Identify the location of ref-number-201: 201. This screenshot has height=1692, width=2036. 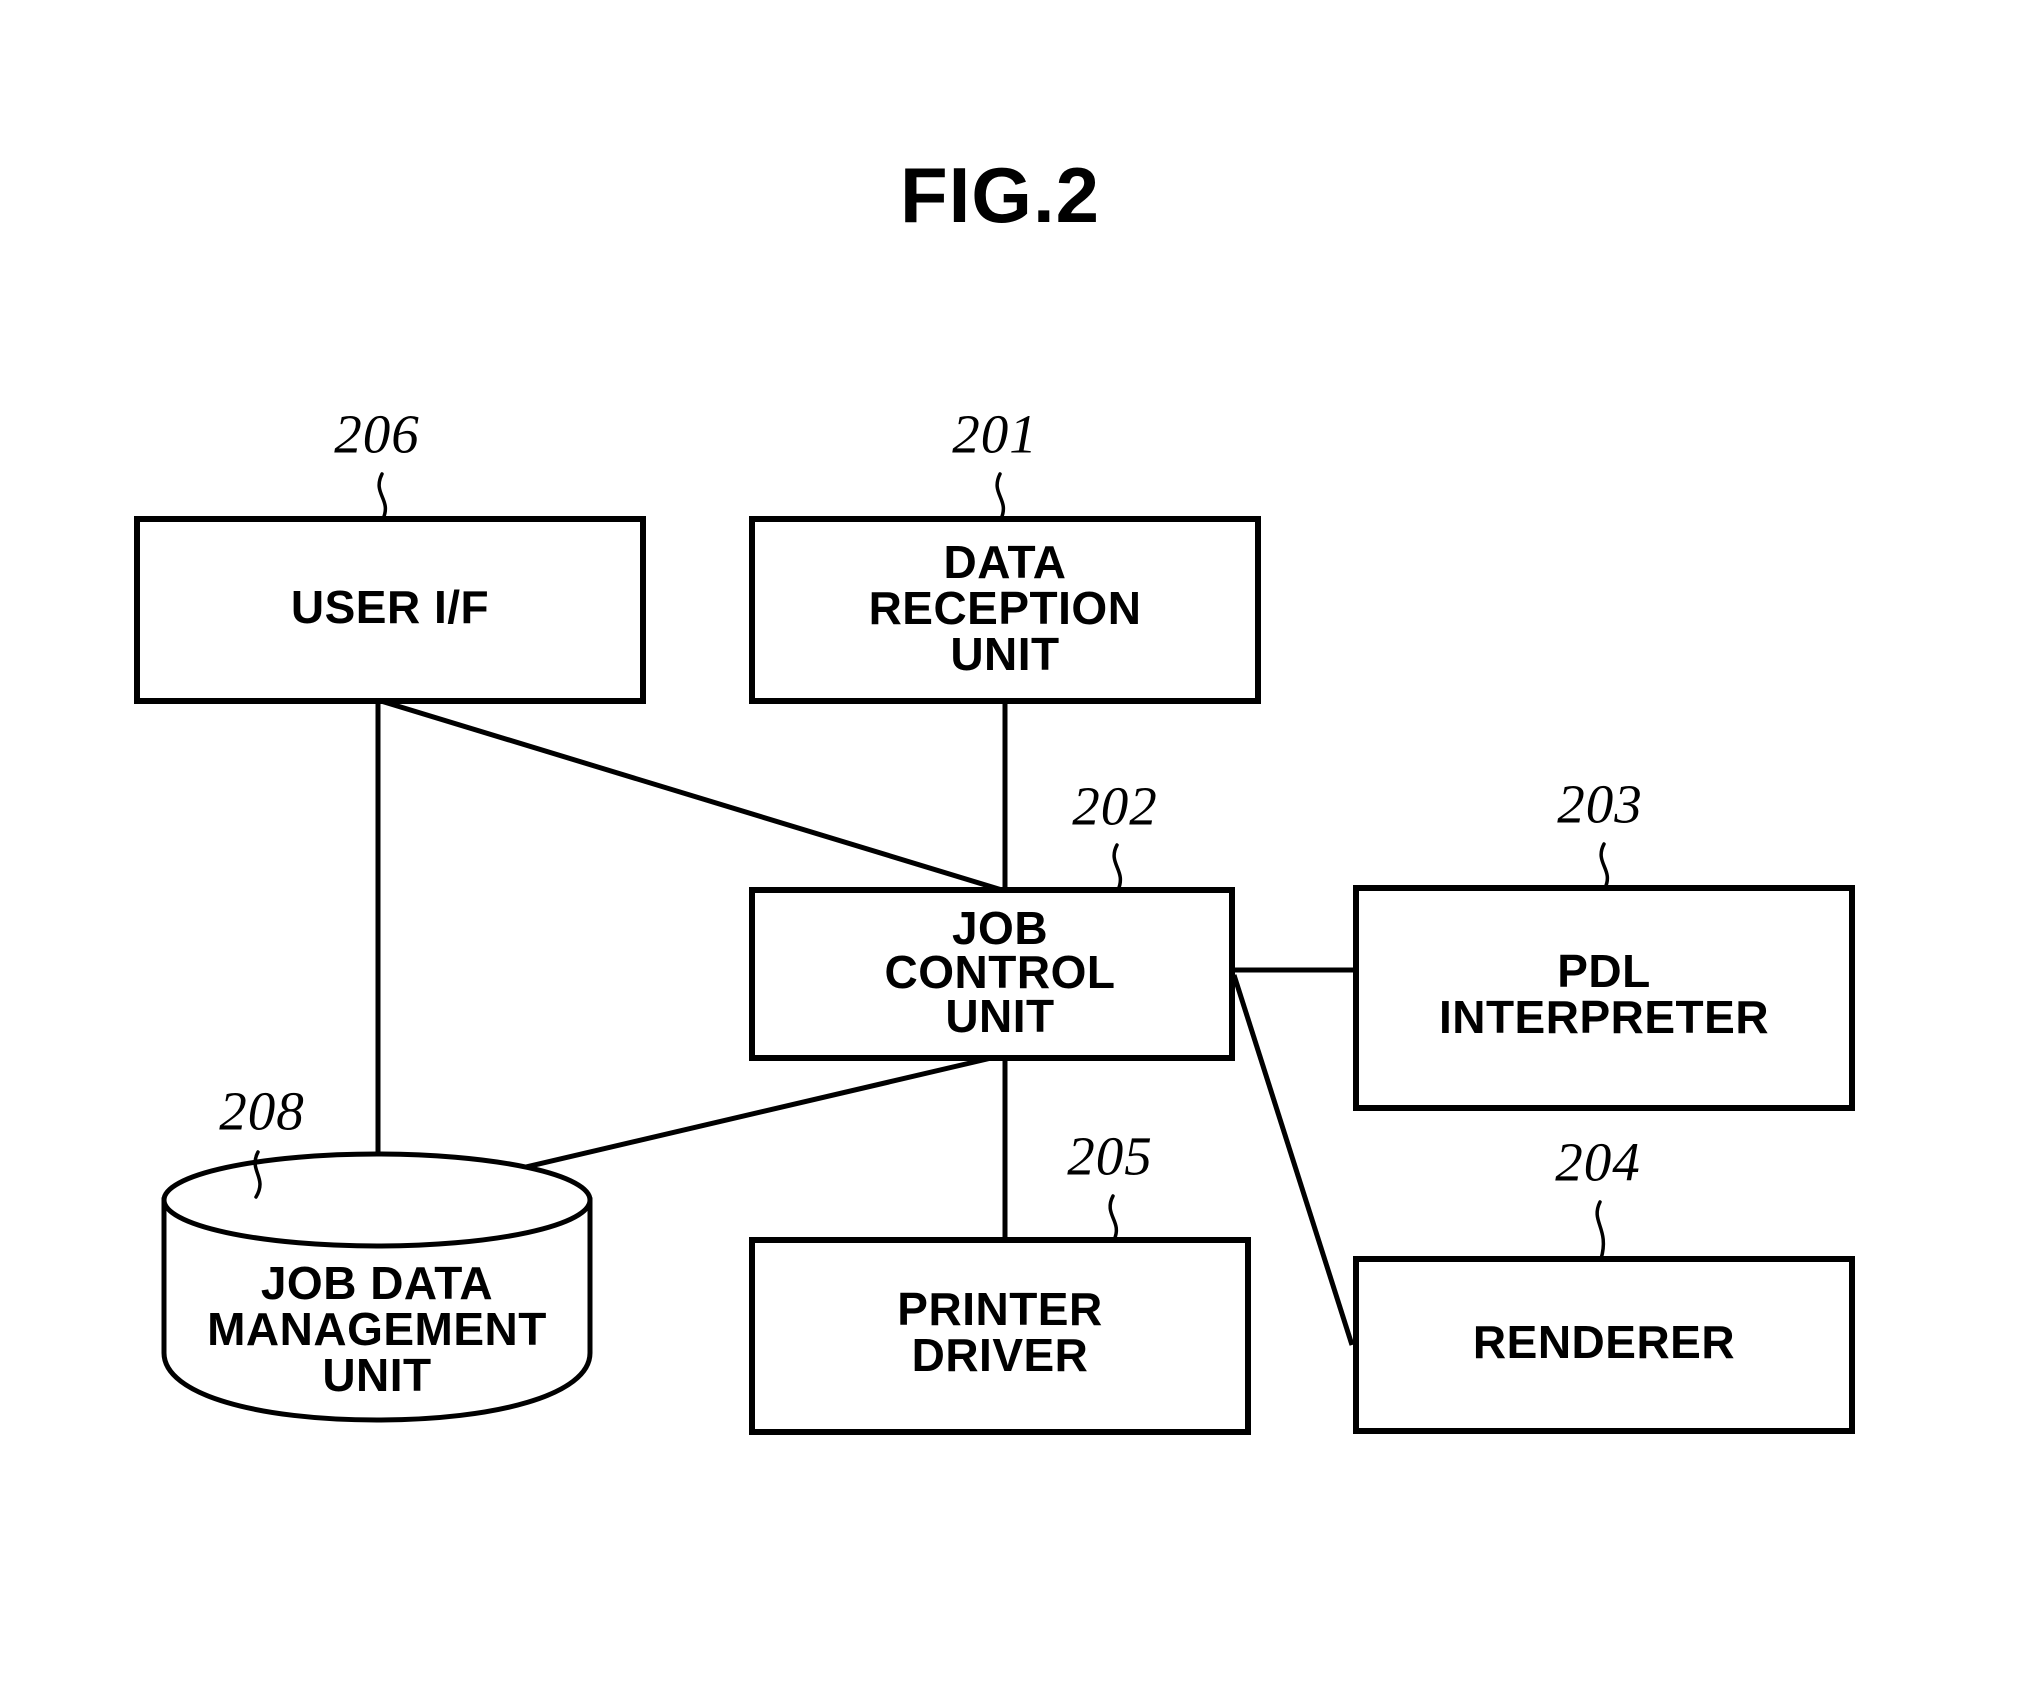
(995, 434).